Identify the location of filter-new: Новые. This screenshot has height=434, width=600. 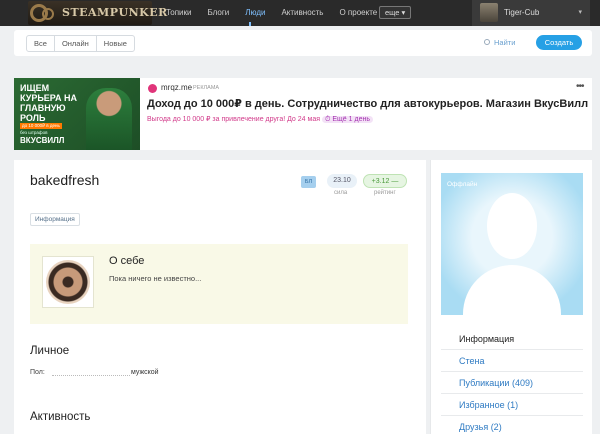
(114, 43).